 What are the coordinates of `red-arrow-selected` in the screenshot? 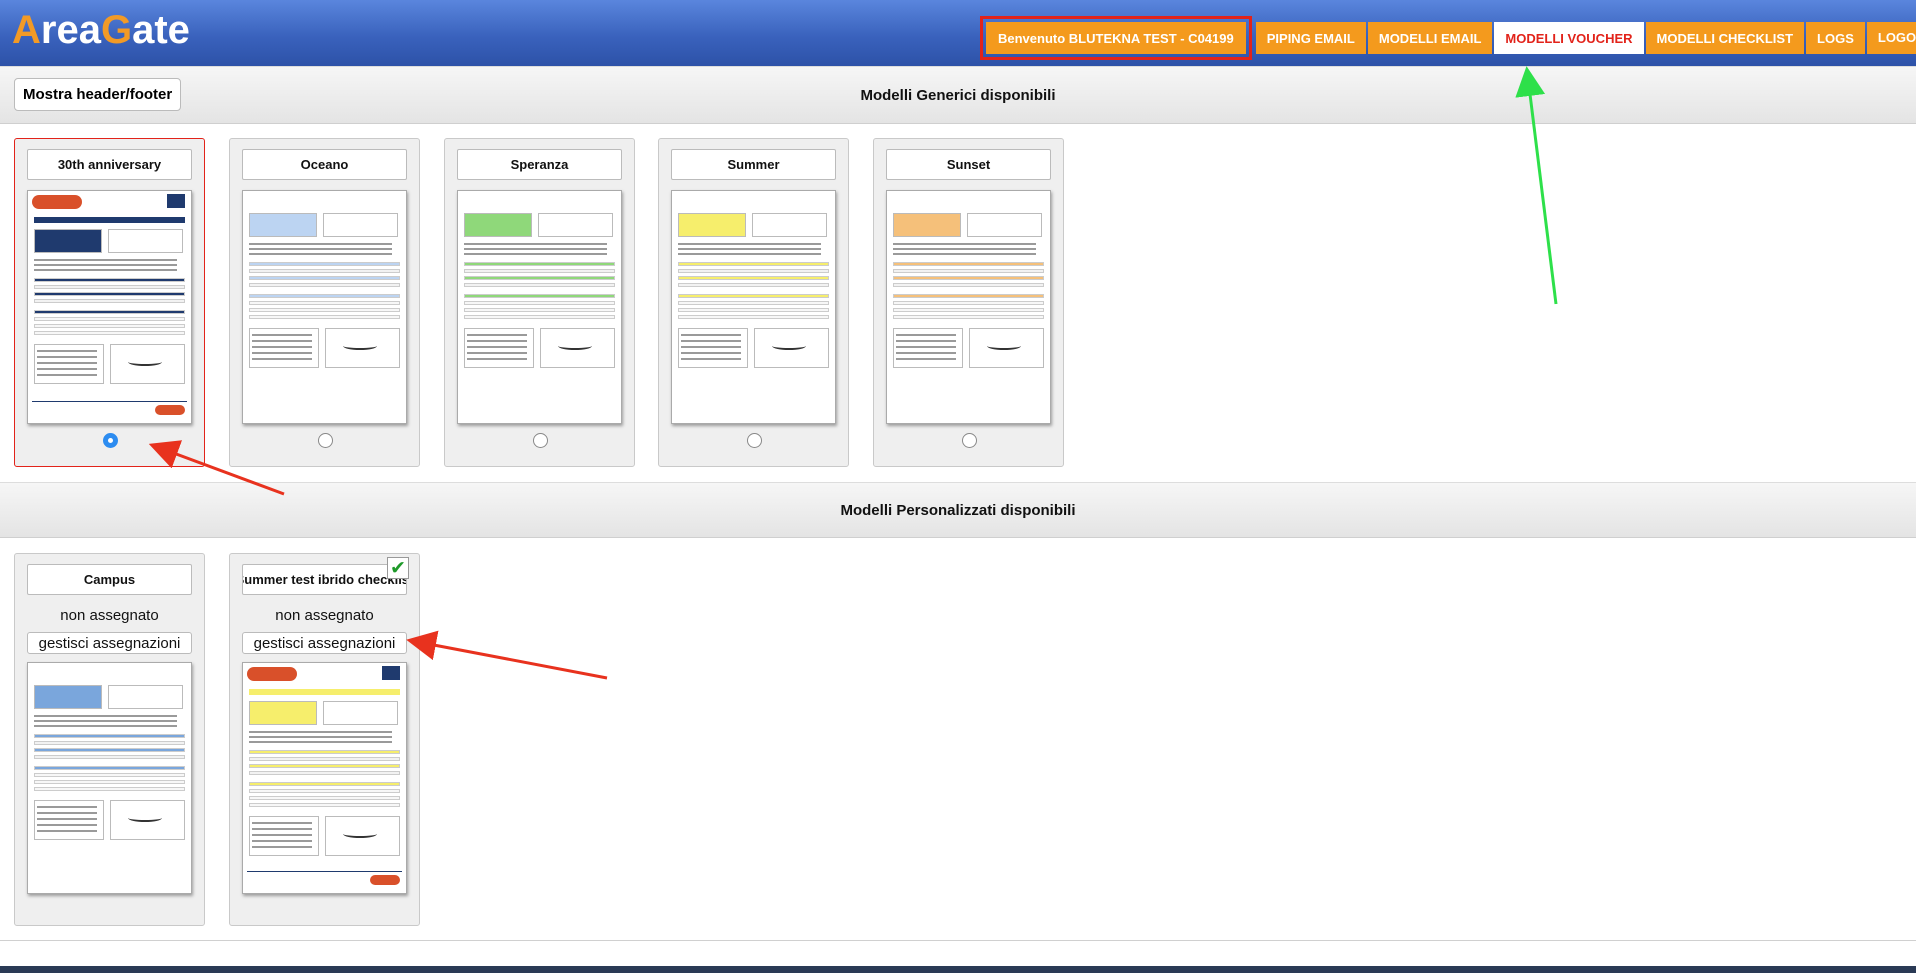 It's located at (216, 468).